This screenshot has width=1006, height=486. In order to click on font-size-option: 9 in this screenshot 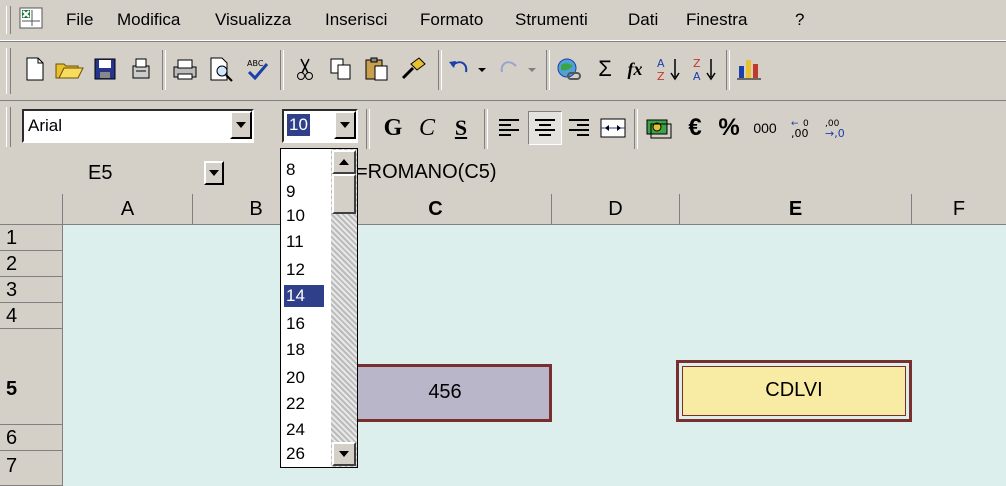, I will do `click(304, 192)`.